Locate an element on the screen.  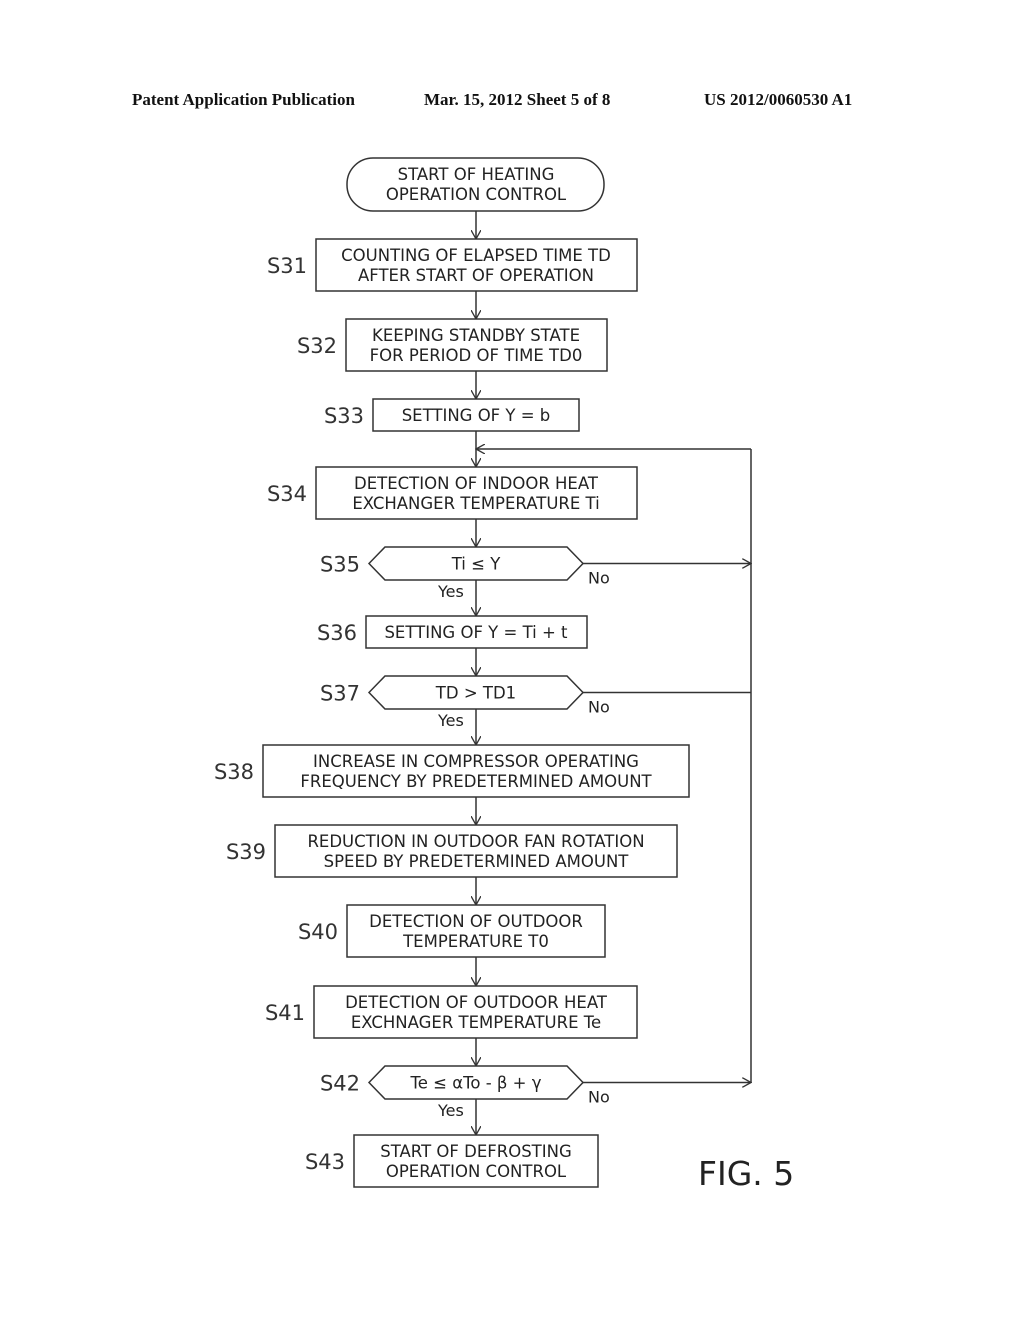
process-text: AFTER START OF OPERATION is located at coordinates (476, 275).